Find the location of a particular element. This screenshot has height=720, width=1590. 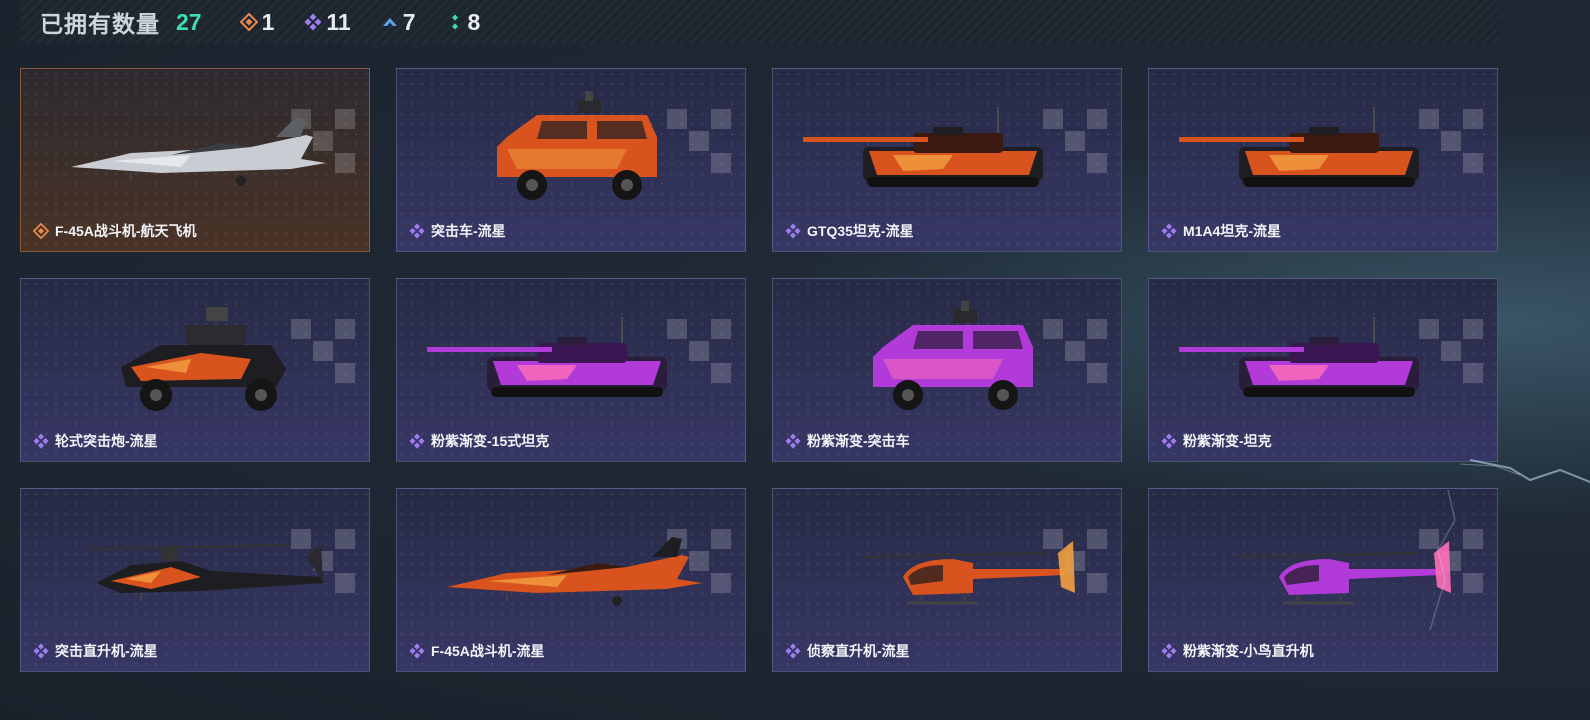

vehicle-skin-card: 突击直升机-流星 is located at coordinates (195, 580).